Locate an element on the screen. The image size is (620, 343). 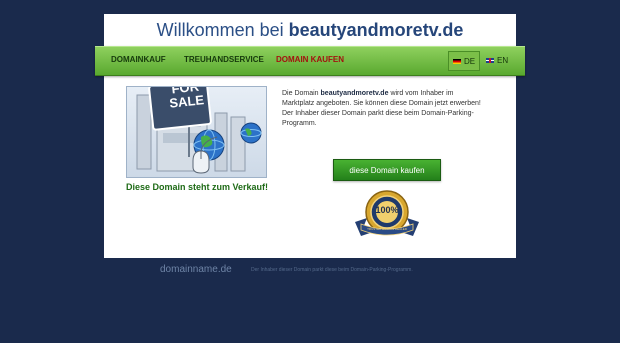
page-title: Willkommen bei beautyandmoretv.de is located at coordinates (310, 30).